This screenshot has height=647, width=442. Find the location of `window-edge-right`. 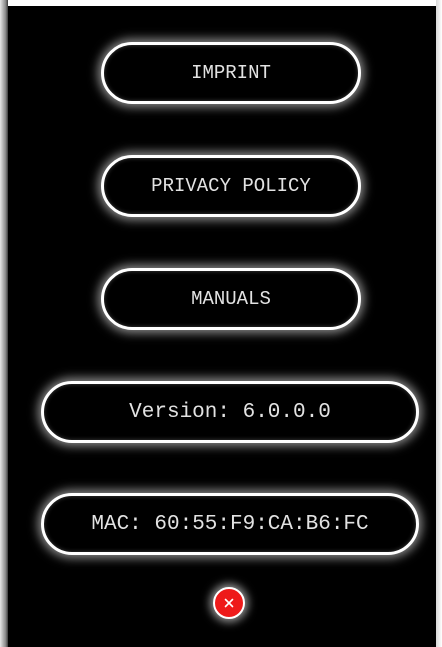

window-edge-right is located at coordinates (439, 323).